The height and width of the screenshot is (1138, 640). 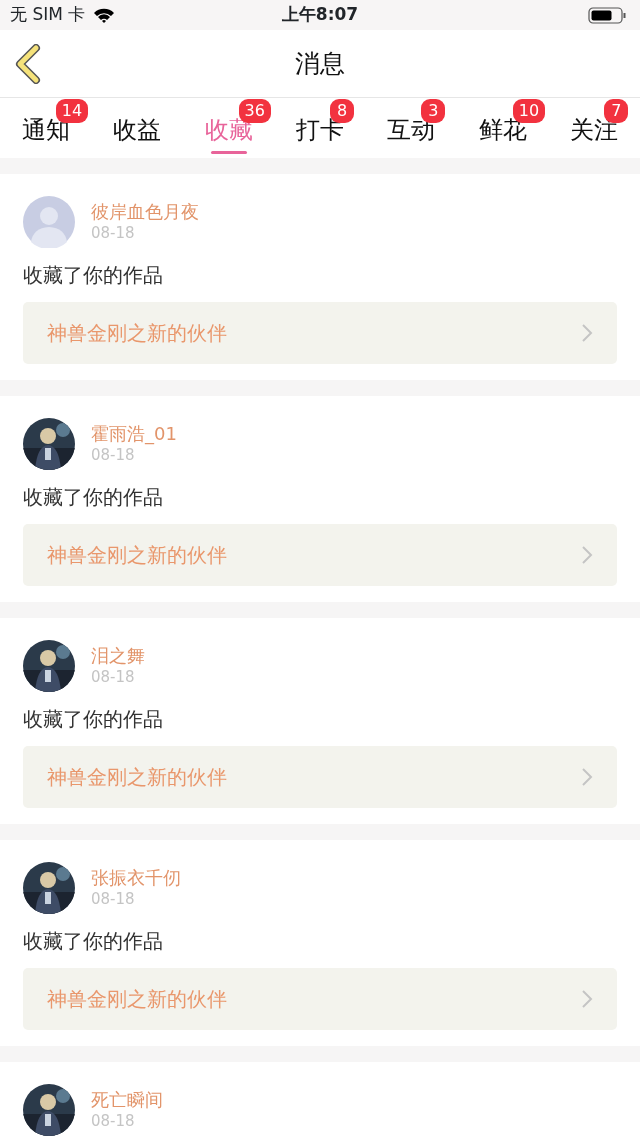 What do you see at coordinates (48, 15) in the screenshot?
I see `carrier-text: 无 SIM 卡` at bounding box center [48, 15].